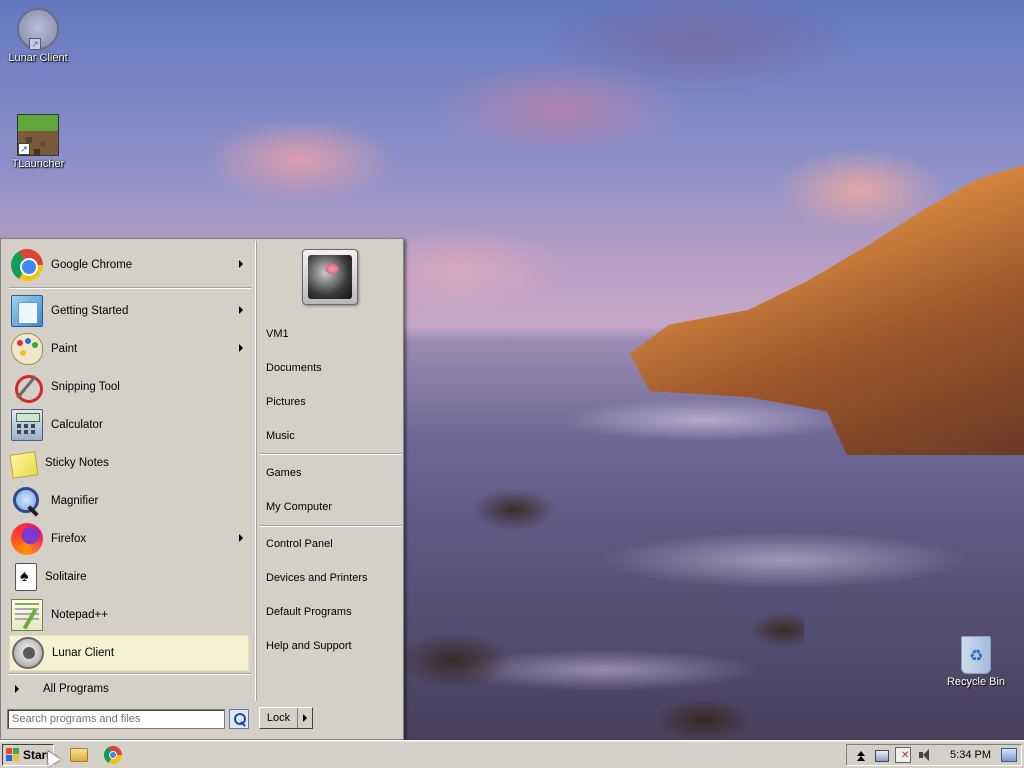 This screenshot has width=1024, height=768. I want to click on menu-item-label: Notepad++, so click(79, 615).